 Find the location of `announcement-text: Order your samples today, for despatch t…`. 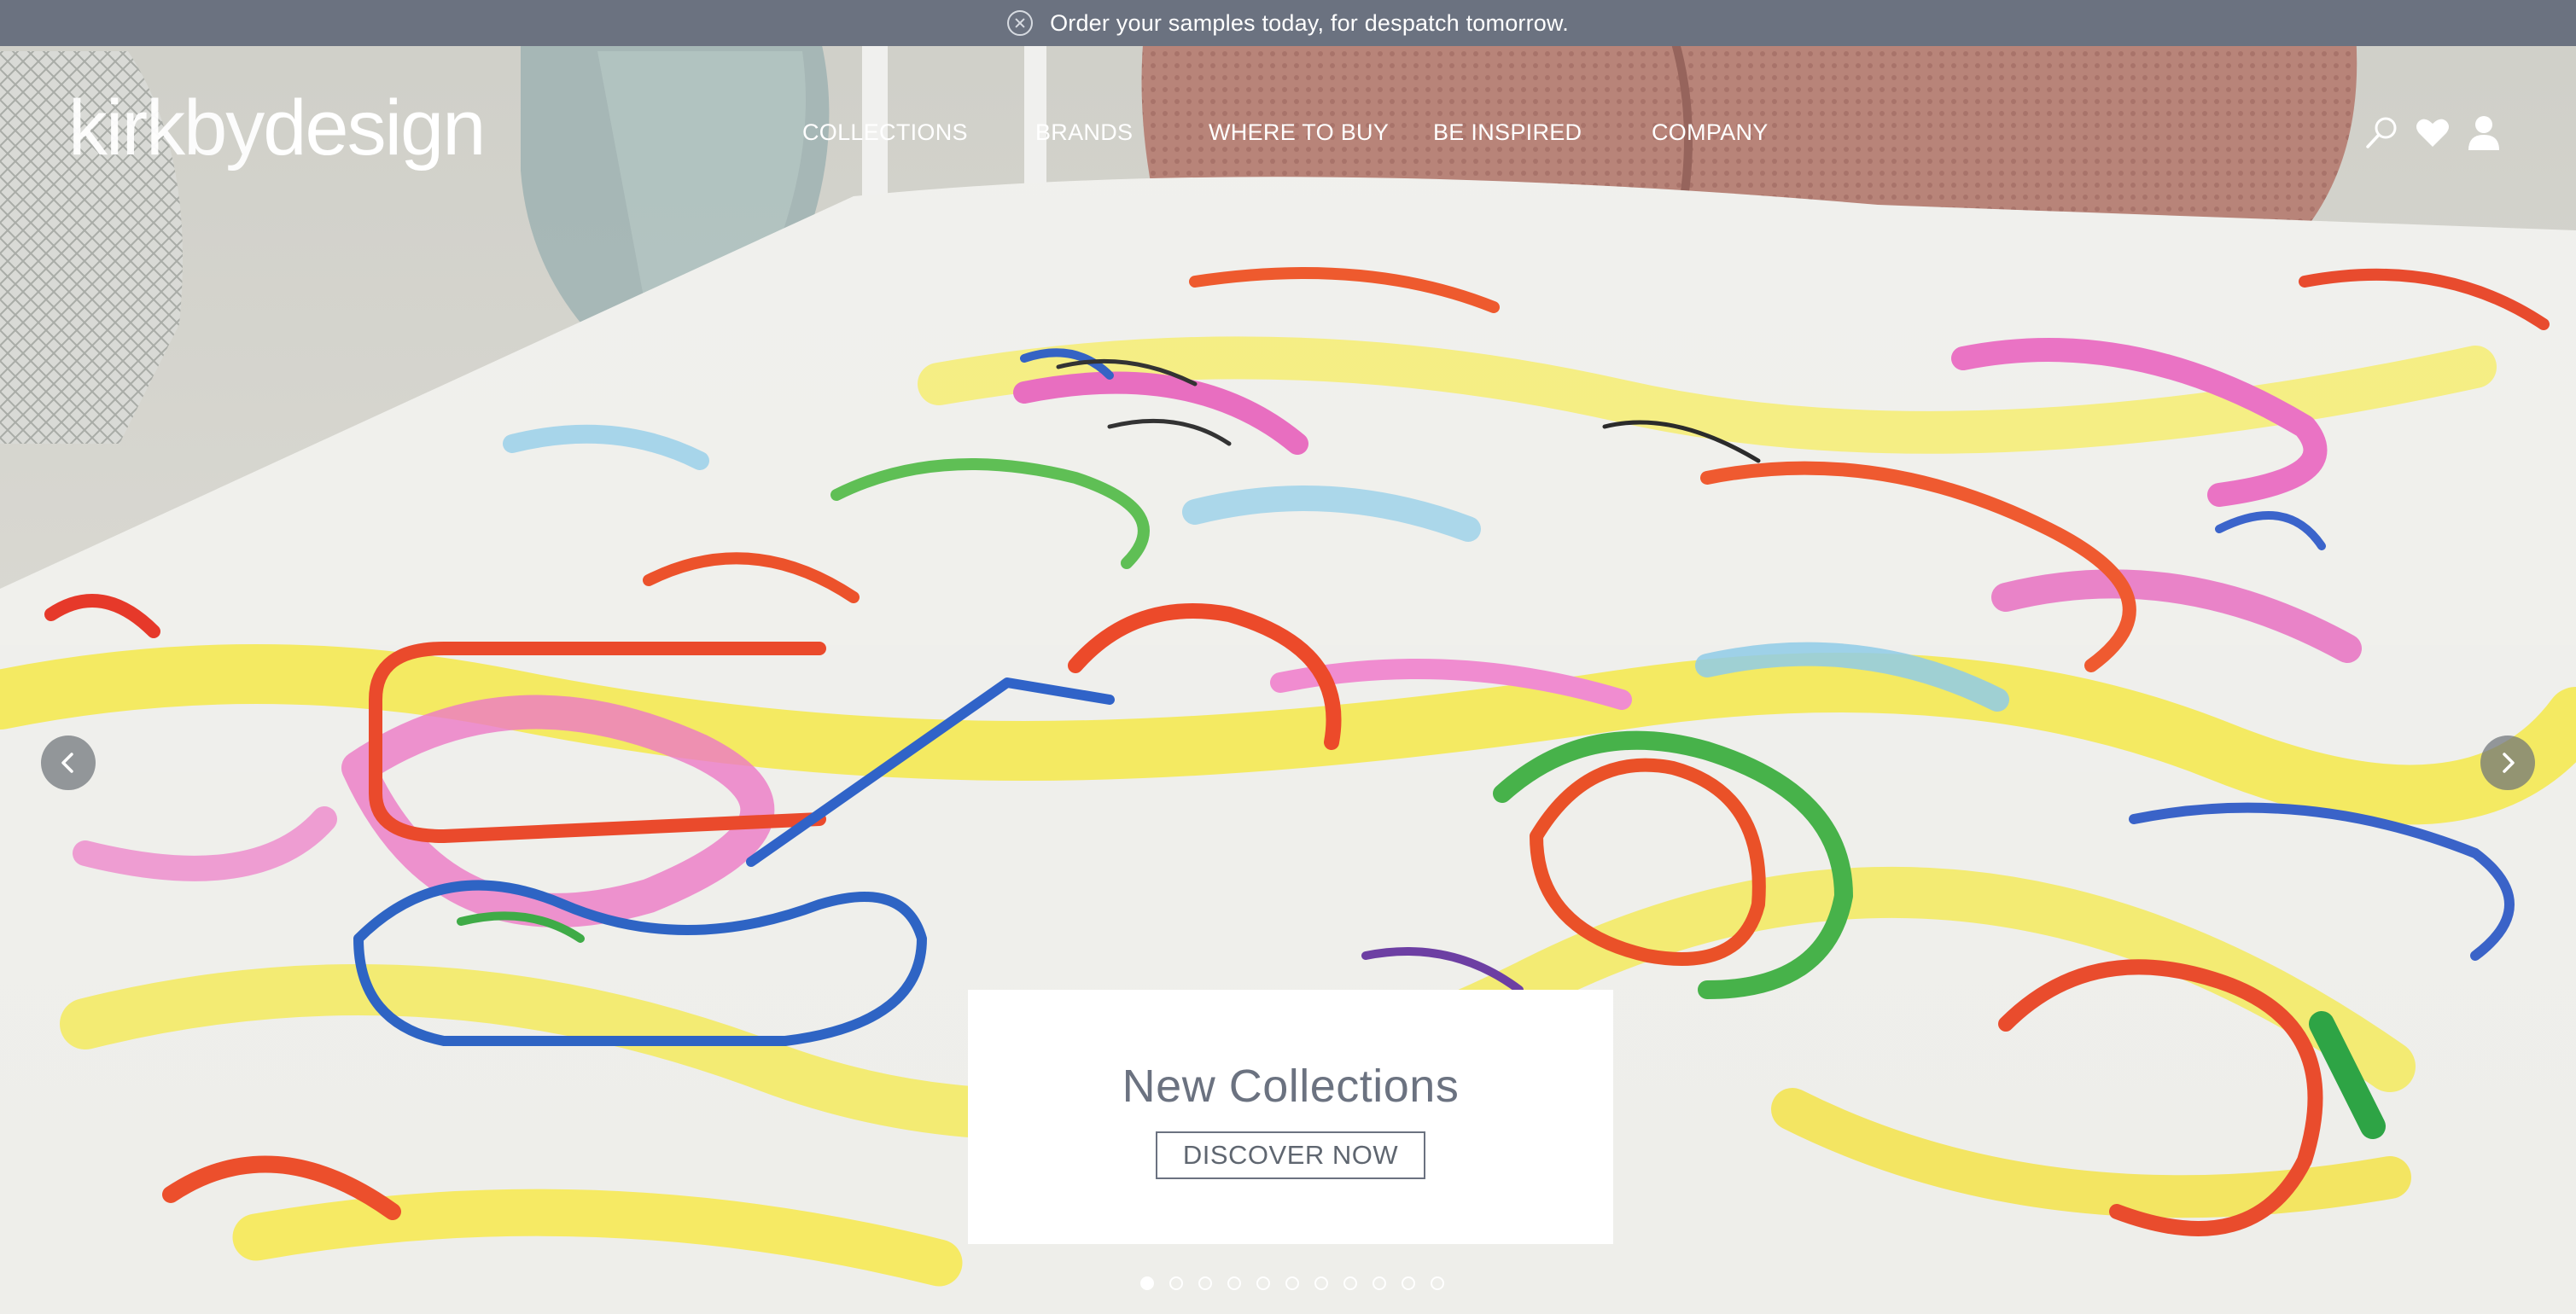

announcement-text: Order your samples today, for despatch t… is located at coordinates (1309, 22).